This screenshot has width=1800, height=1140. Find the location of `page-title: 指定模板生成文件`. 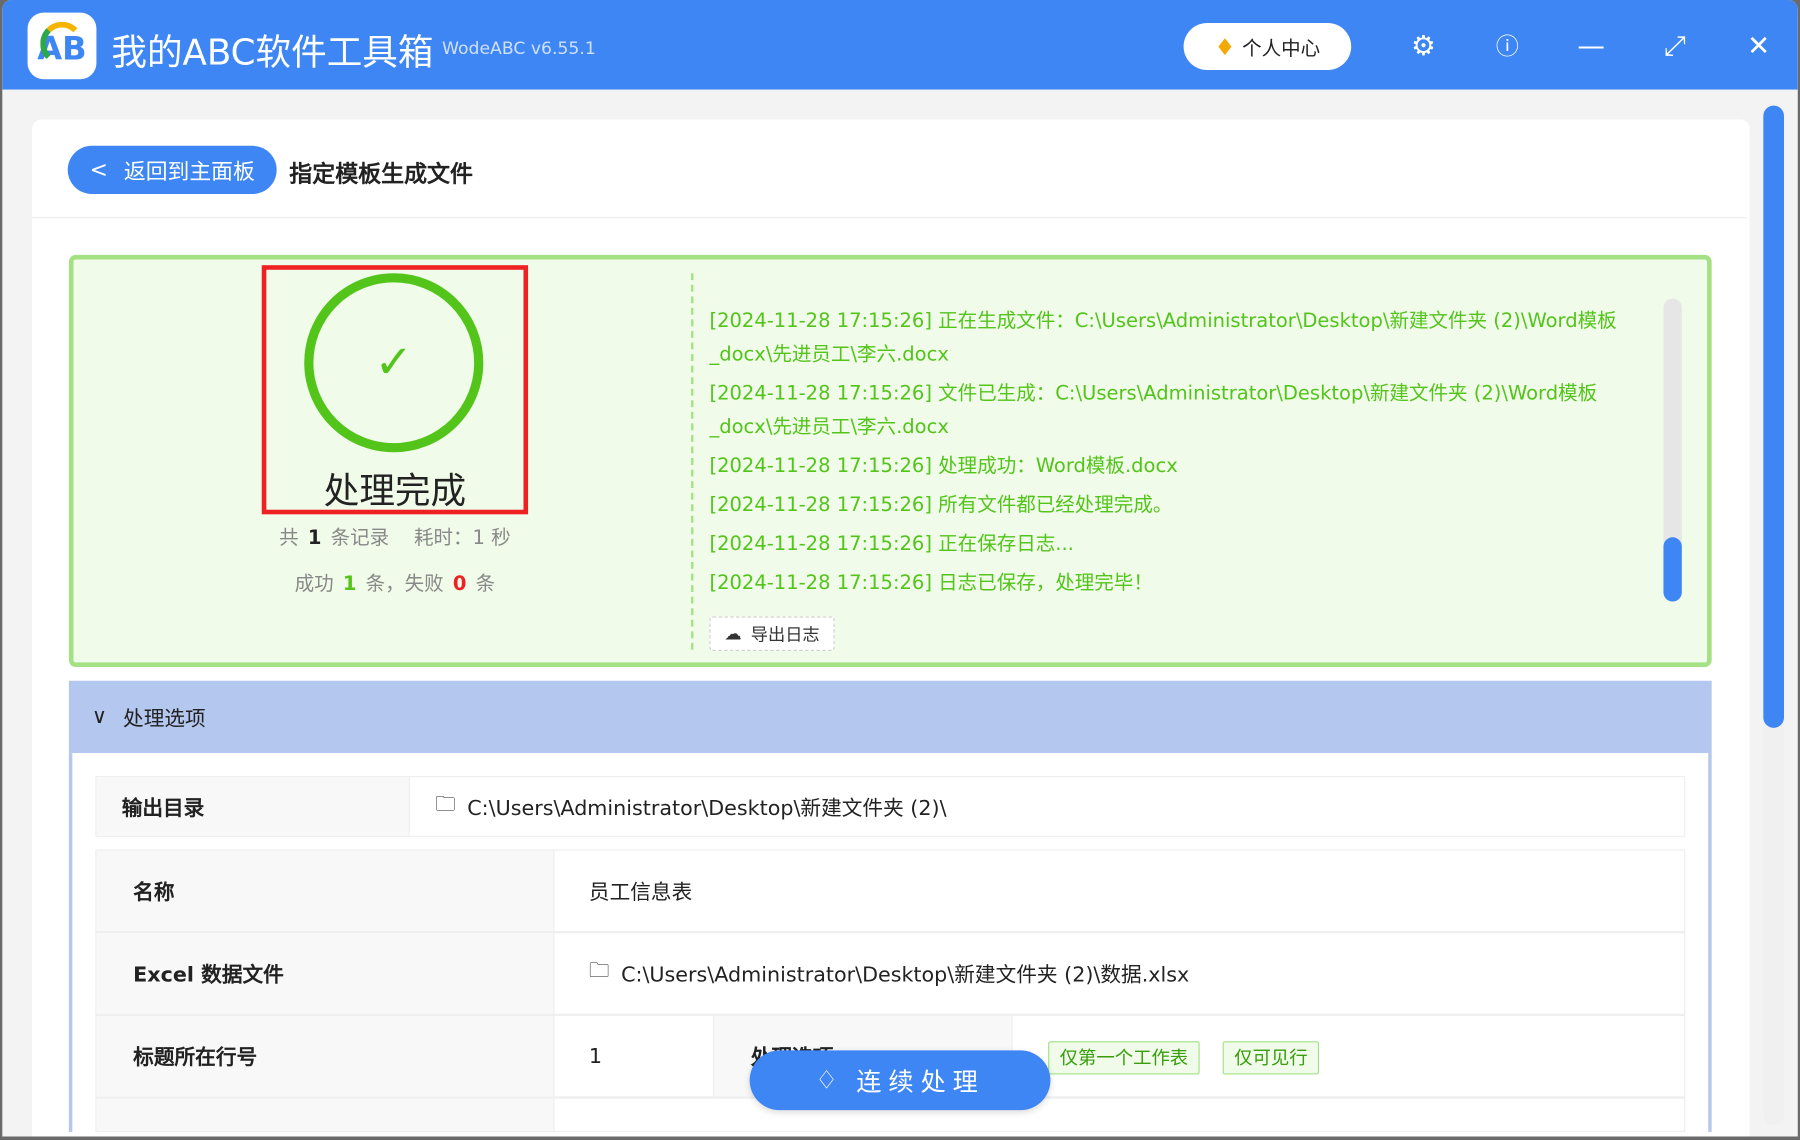

page-title: 指定模板生成文件 is located at coordinates (381, 173).